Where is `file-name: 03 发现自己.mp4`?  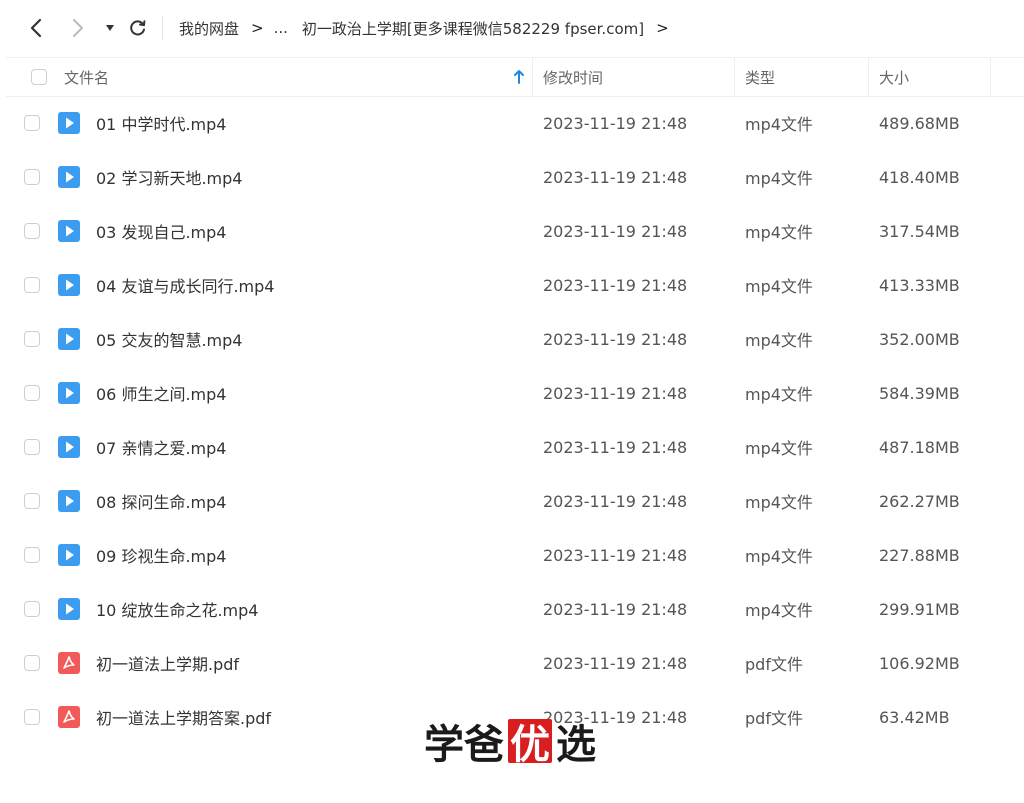 file-name: 03 发现自己.mp4 is located at coordinates (161, 231).